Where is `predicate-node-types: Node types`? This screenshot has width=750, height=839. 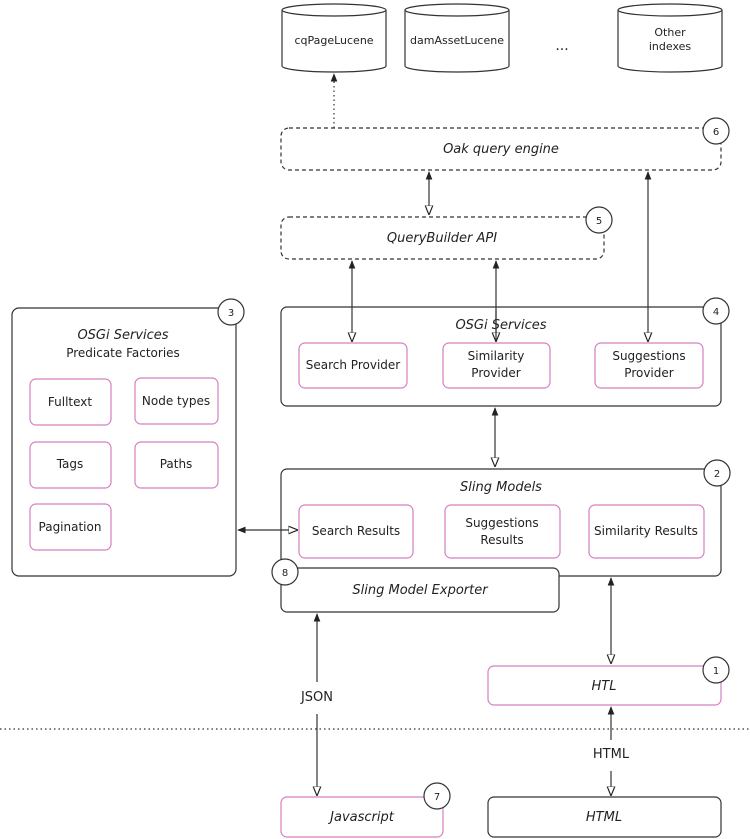
predicate-node-types: Node types is located at coordinates (176, 401).